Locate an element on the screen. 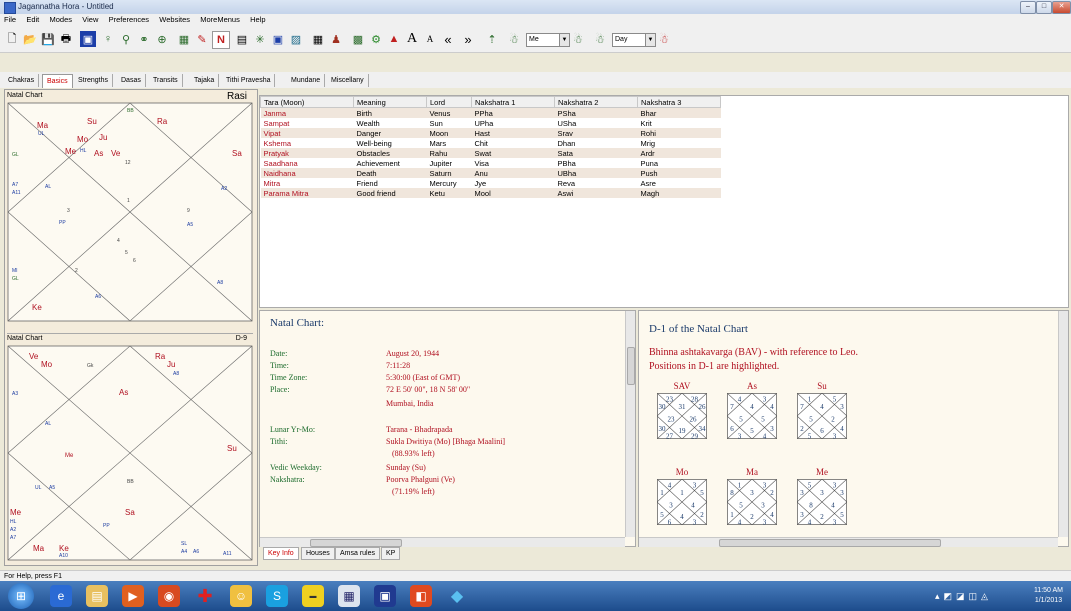  menu-edit: Edit is located at coordinates (32, 20).